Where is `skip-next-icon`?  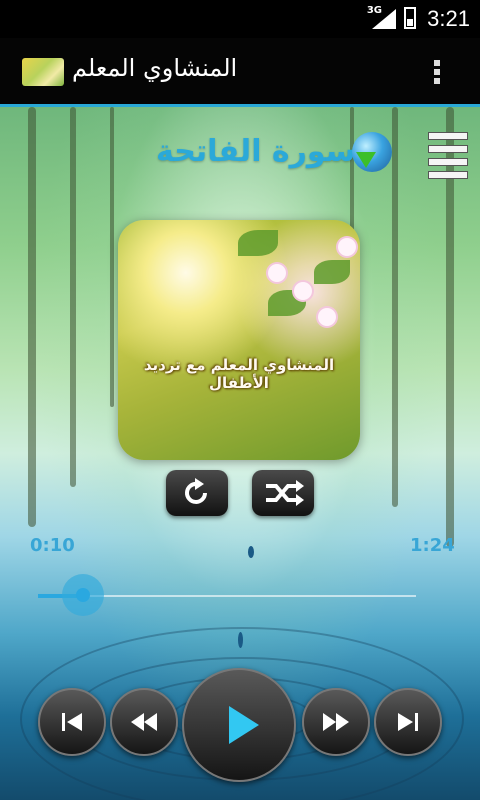
skip-next-icon is located at coordinates (408, 722).